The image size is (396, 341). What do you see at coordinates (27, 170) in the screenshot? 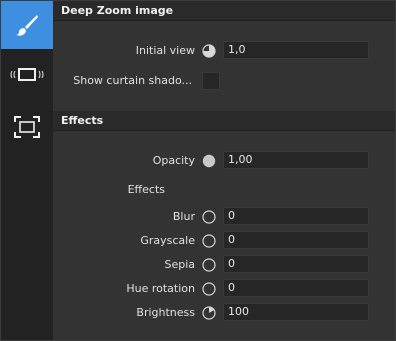
I see `left-tool-rail` at bounding box center [27, 170].